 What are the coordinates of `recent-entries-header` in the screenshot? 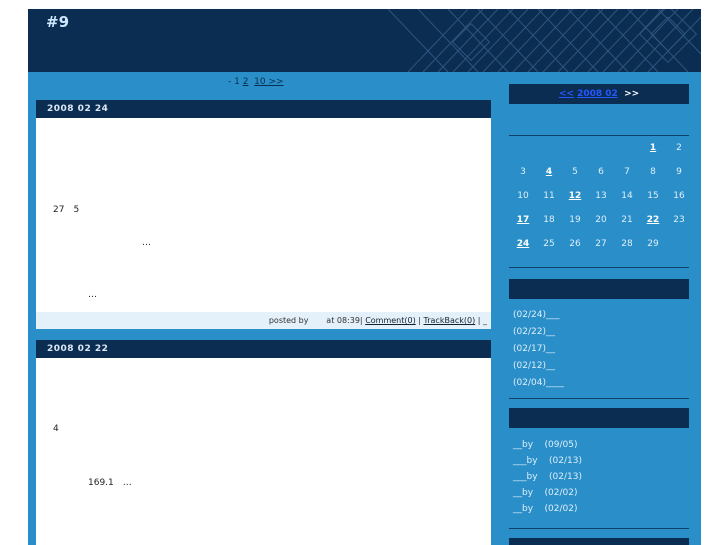 It's located at (599, 289).